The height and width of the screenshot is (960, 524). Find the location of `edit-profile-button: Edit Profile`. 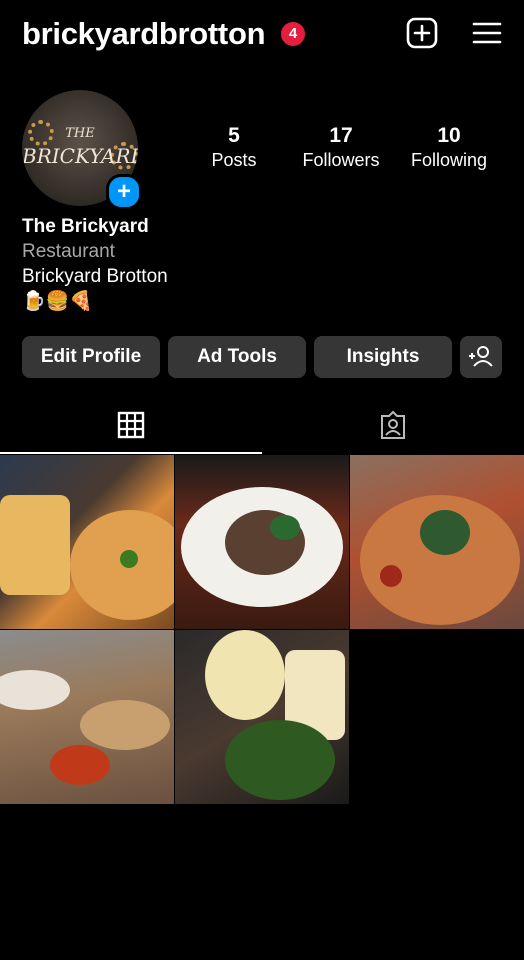

edit-profile-button: Edit Profile is located at coordinates (91, 357).